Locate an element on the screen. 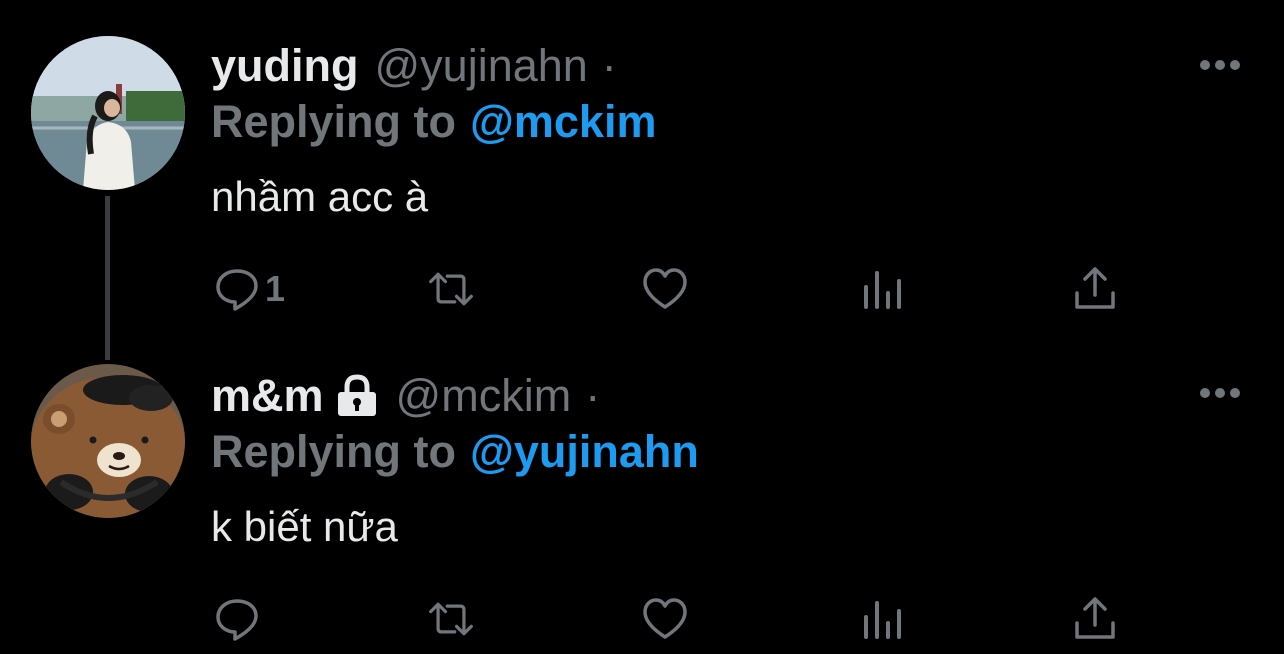  replying-to: Replying to @yujinahn is located at coordinates (455, 452).